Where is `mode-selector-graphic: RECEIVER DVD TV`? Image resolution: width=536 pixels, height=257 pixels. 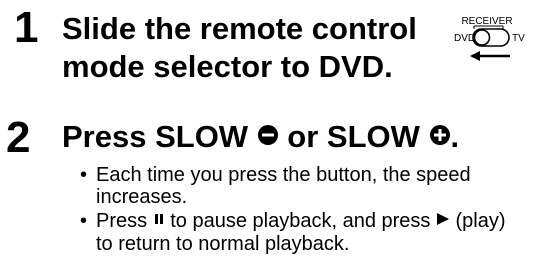
mode-selector-graphic: RECEIVER DVD TV is located at coordinates (489, 38).